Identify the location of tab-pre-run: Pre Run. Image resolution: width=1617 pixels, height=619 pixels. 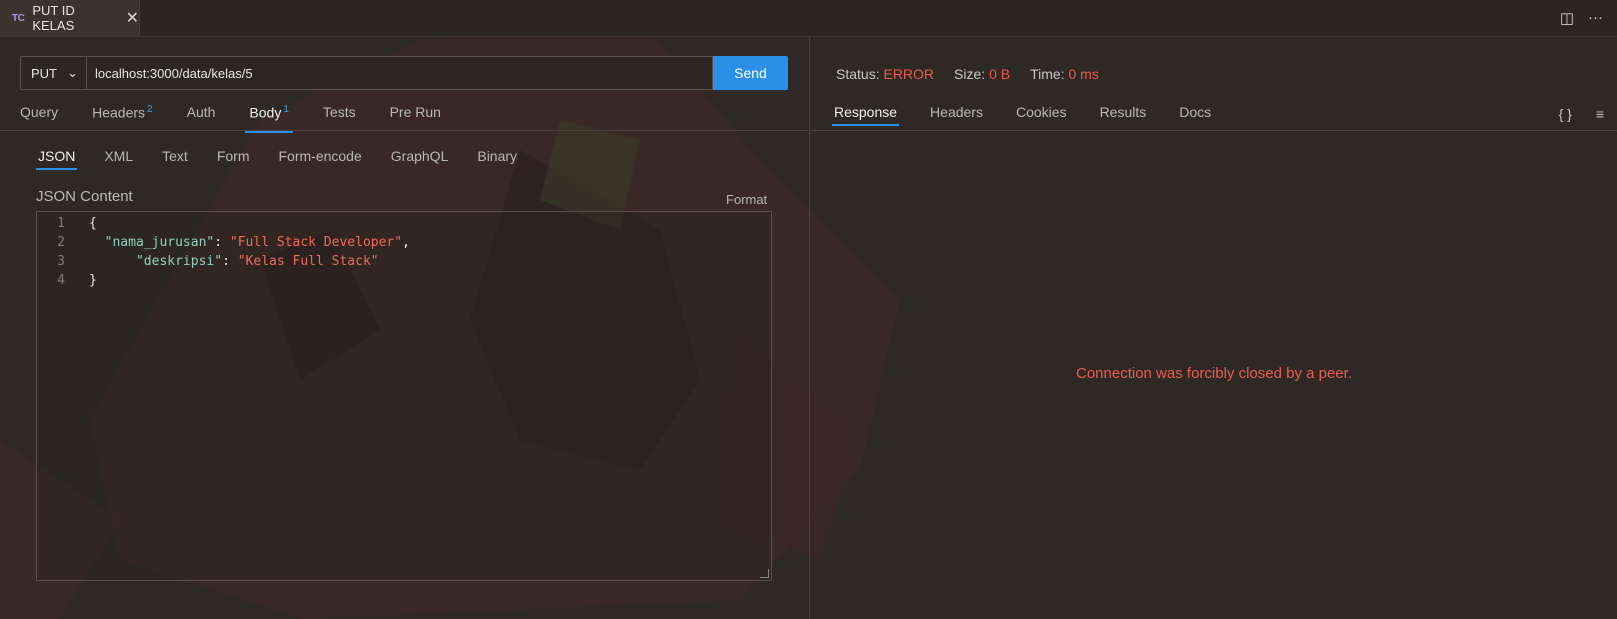
(415, 115).